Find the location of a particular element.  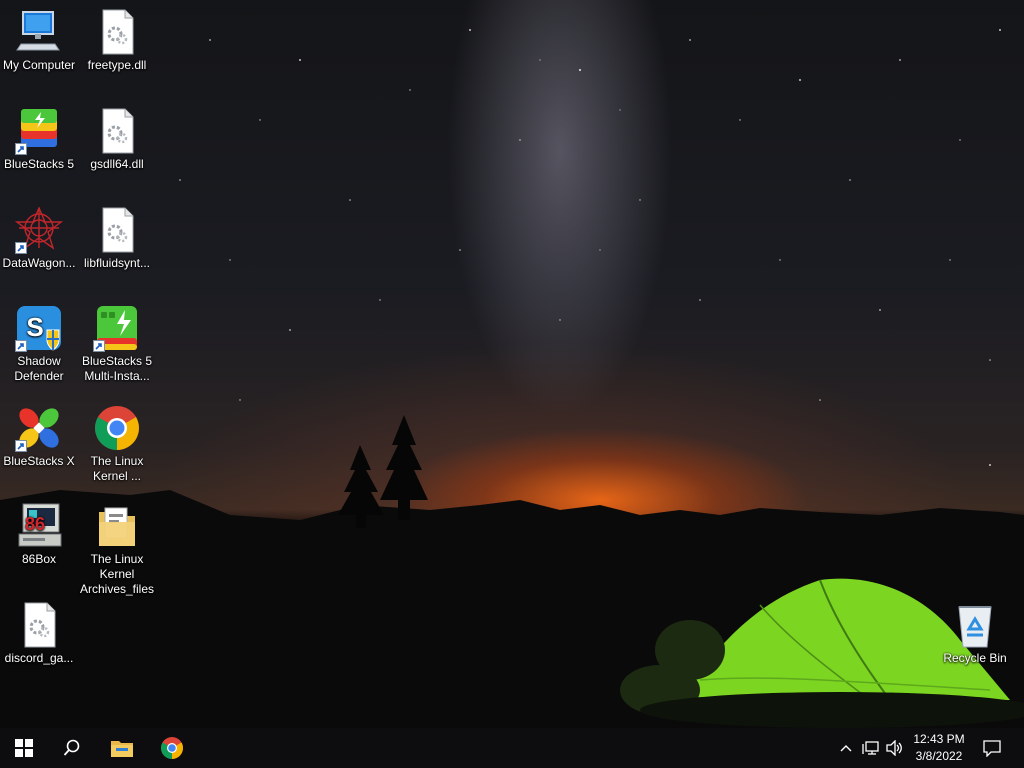

folder-icon is located at coordinates (117, 526).